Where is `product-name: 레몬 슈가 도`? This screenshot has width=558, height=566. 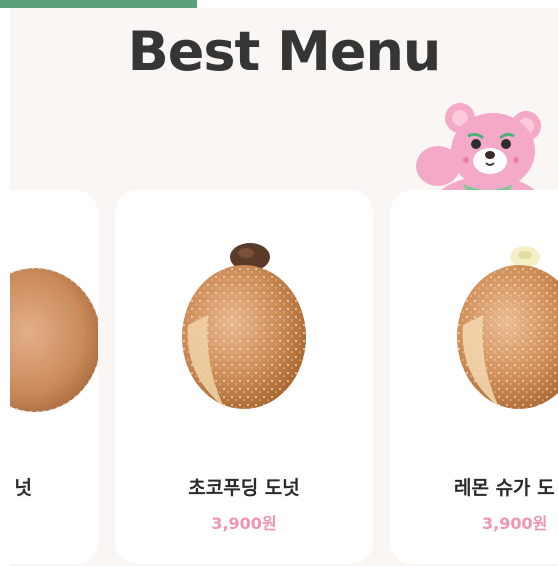
product-name: 레몬 슈가 도 is located at coordinates (504, 488).